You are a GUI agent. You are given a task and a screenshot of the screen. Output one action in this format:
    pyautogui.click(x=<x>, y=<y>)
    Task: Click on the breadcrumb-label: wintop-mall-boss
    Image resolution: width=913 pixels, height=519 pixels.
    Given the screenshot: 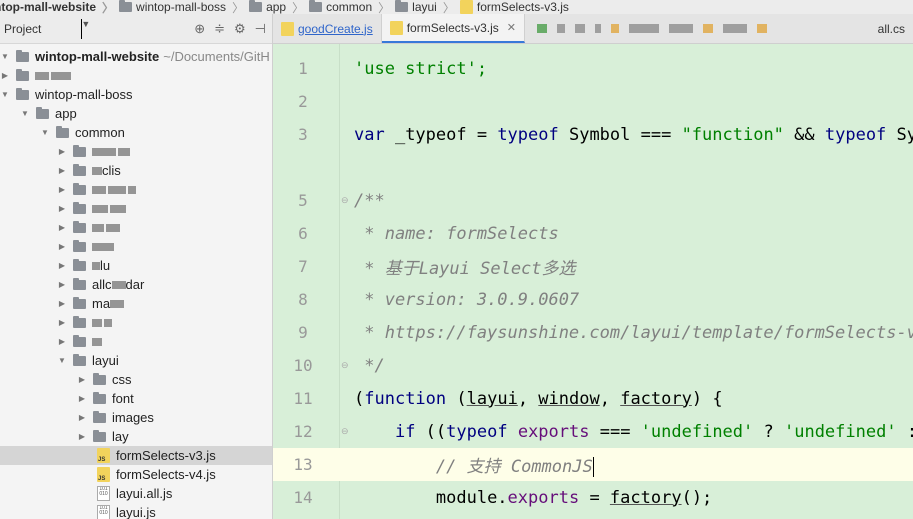 What is the action you would take?
    pyautogui.click(x=181, y=7)
    